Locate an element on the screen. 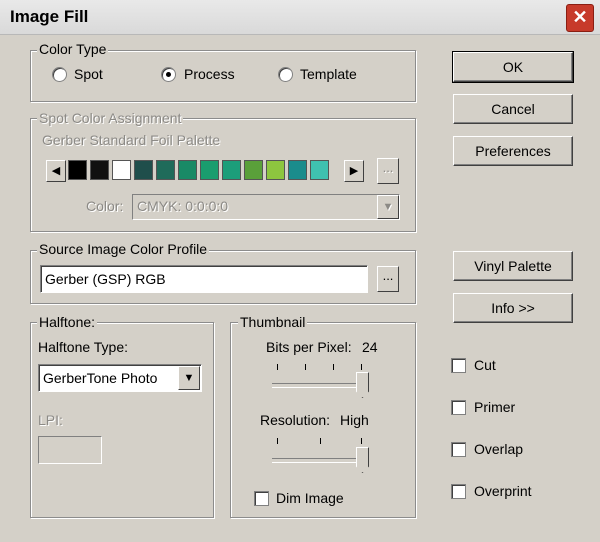  radio-template-label: Template is located at coordinates (328, 74).